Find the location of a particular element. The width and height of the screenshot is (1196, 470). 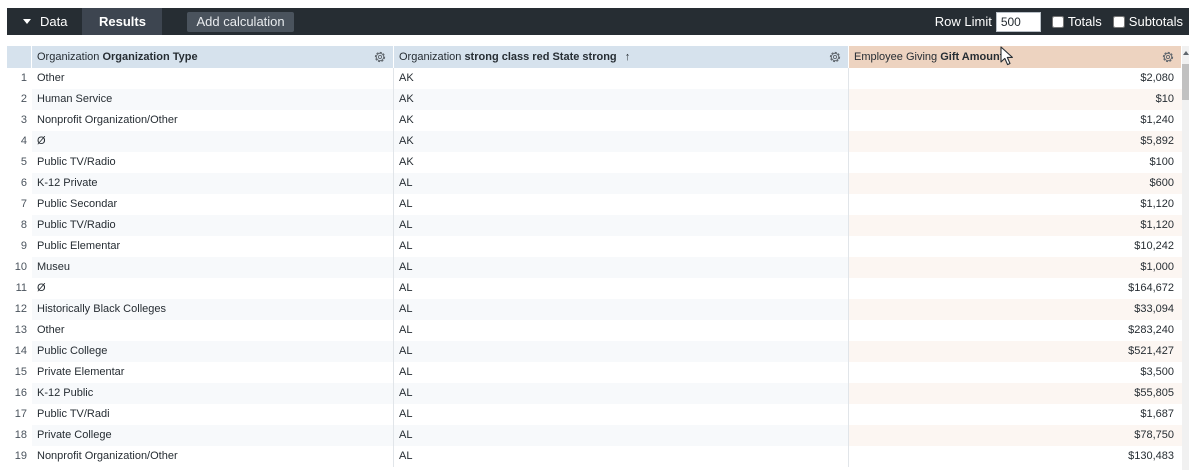

data-tab: Data is located at coordinates (43, 21).